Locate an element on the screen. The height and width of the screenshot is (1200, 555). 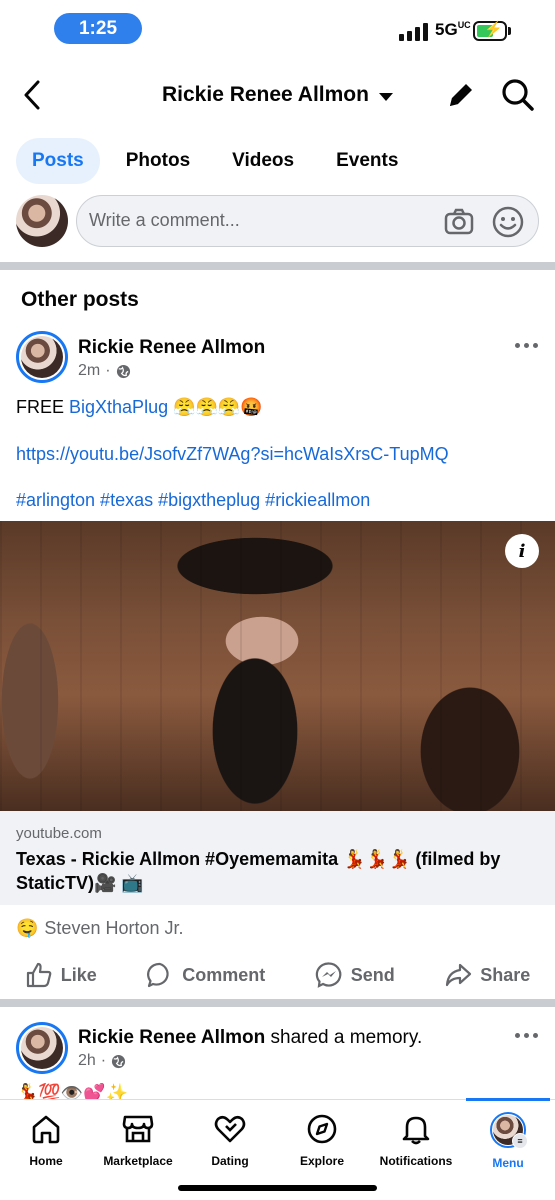
post-author-line: Rickie Renee Allmon shared a memory. is located at coordinates (250, 1038).